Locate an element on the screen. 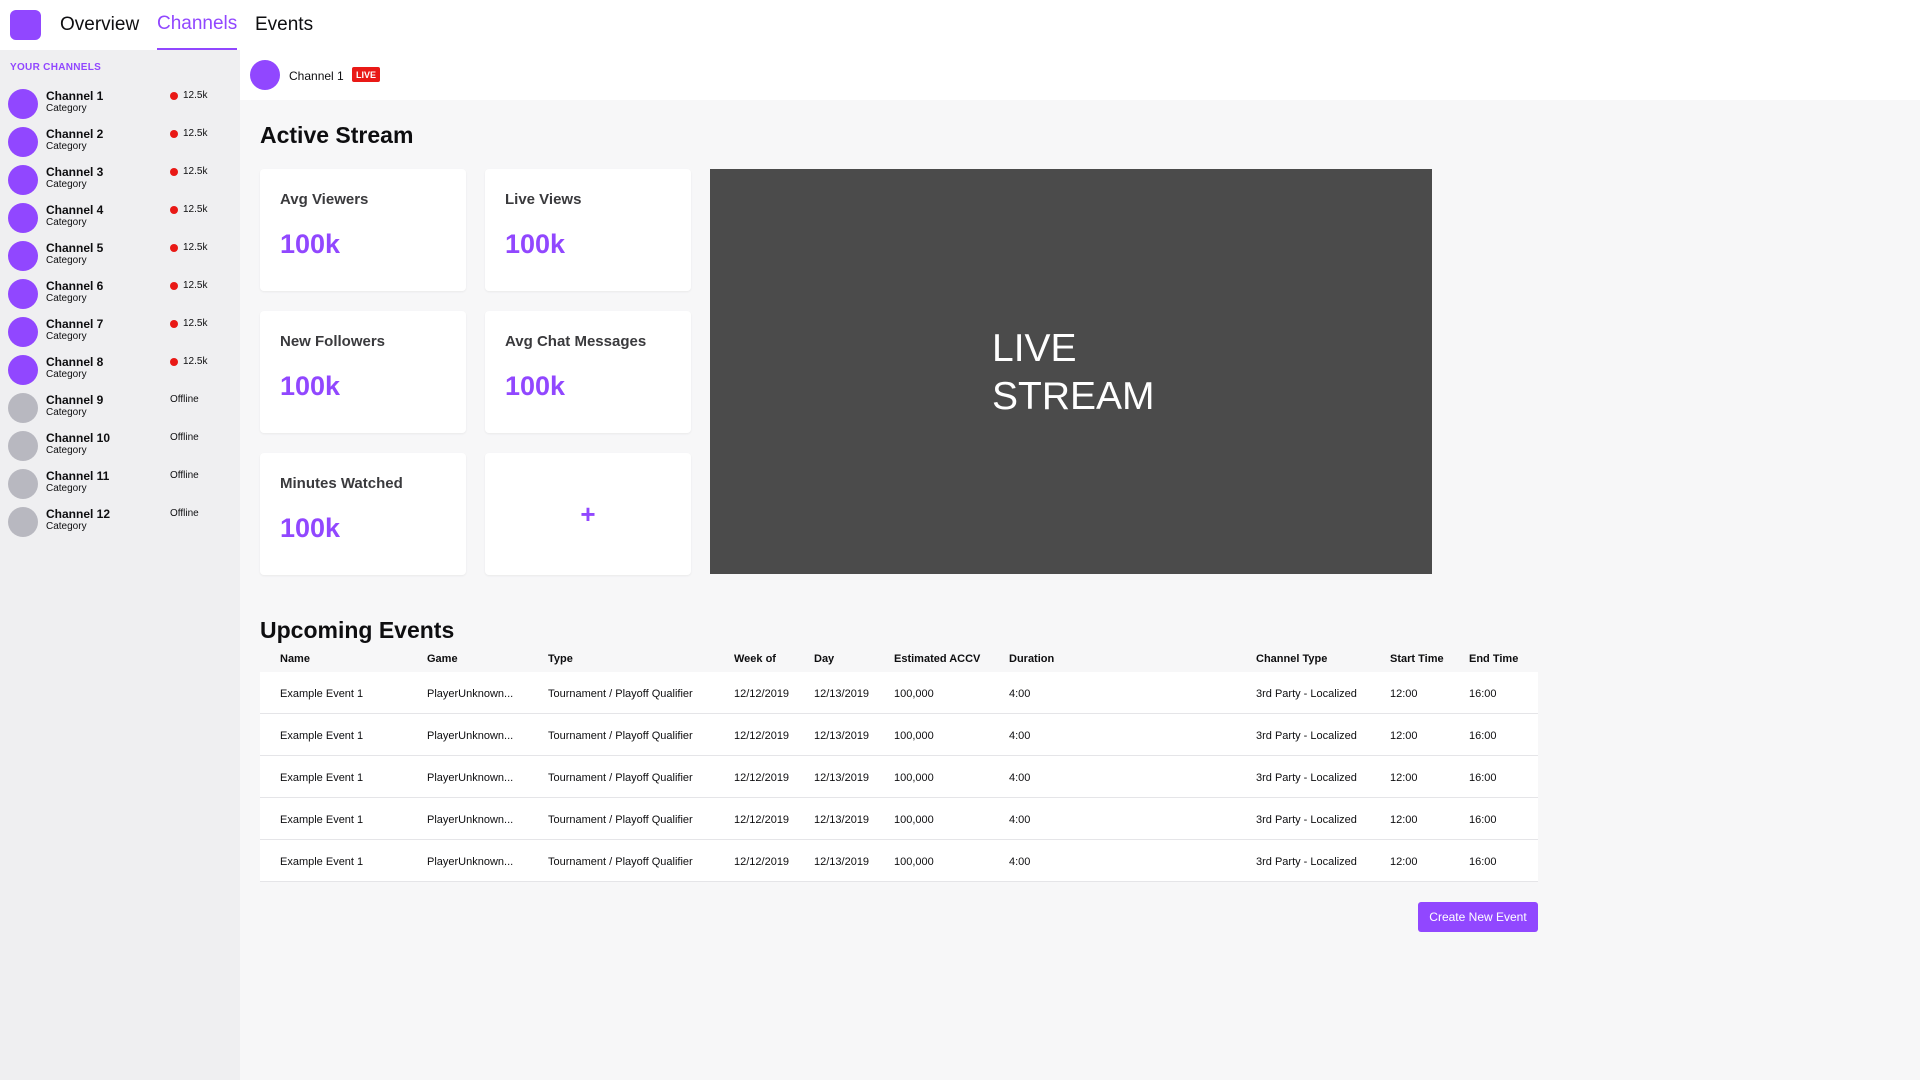  column-header: Game is located at coordinates (442, 659).